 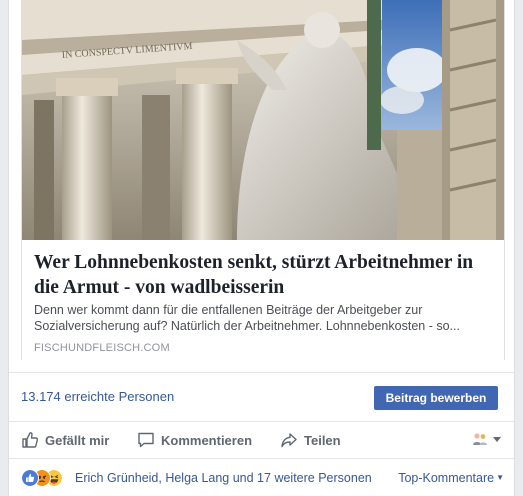 What do you see at coordinates (446, 478) in the screenshot?
I see `top-comments-label: Top-Kommentare` at bounding box center [446, 478].